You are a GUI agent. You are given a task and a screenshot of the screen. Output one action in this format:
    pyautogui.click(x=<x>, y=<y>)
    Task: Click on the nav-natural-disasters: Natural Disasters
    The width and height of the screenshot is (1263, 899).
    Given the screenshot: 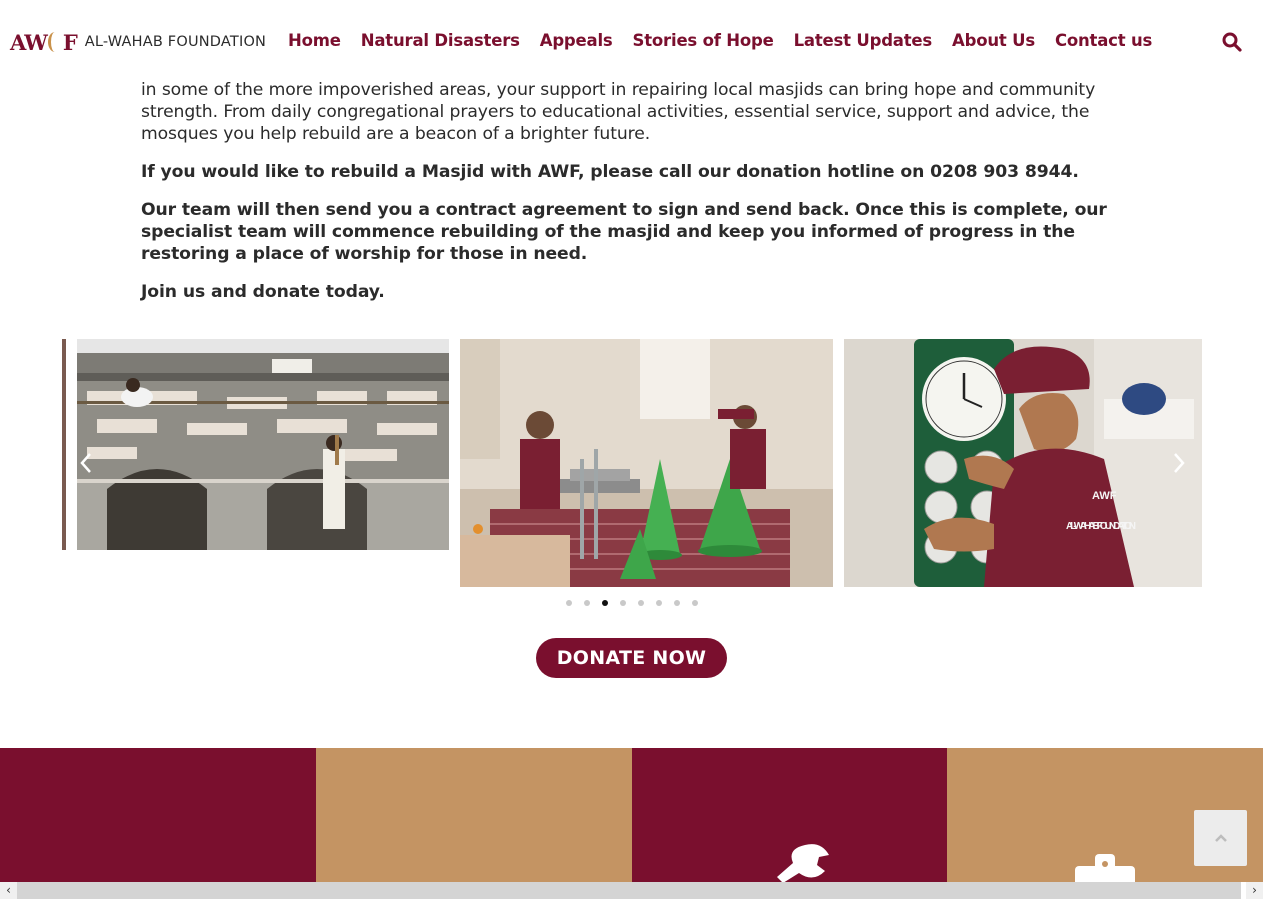 What is the action you would take?
    pyautogui.click(x=440, y=40)
    